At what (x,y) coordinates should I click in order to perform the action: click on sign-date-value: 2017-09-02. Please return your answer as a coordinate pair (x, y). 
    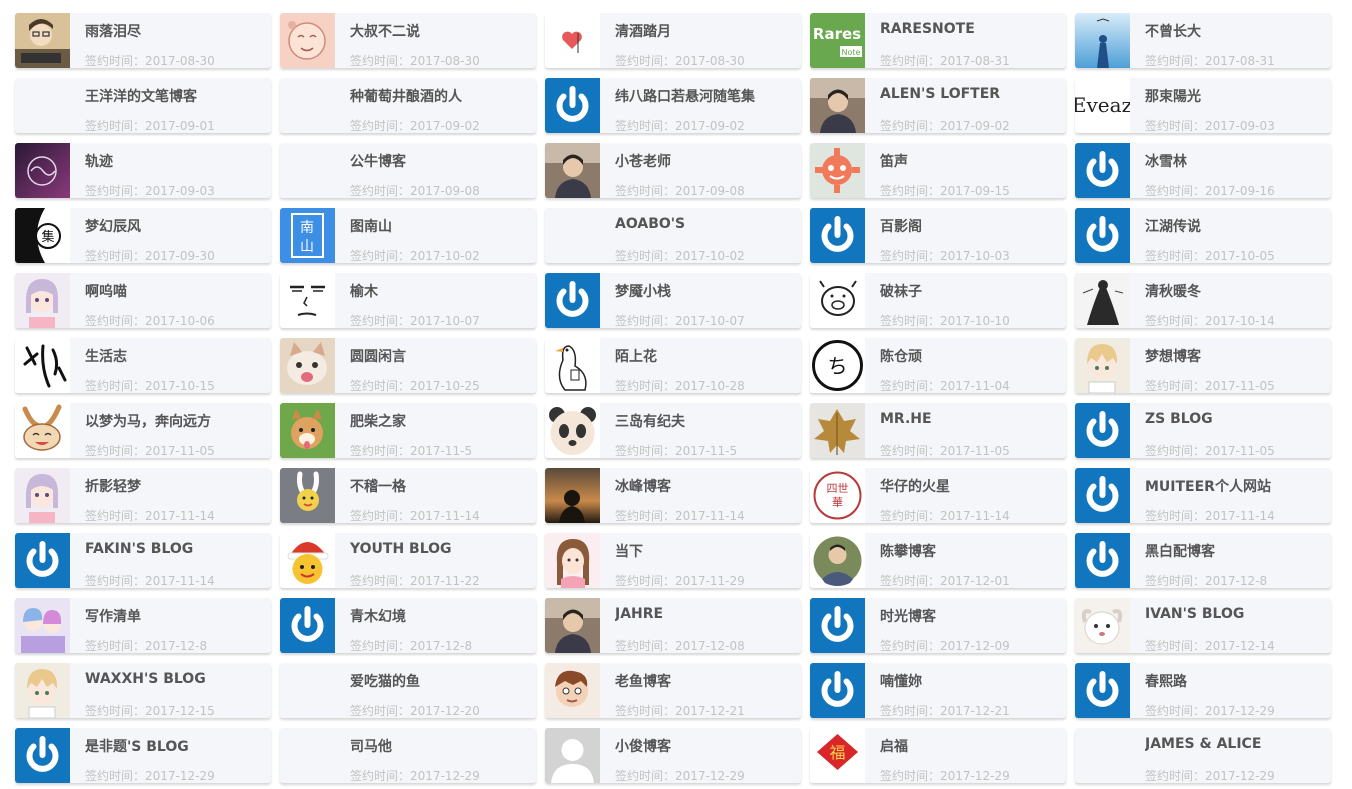
    Looking at the image, I should click on (710, 126).